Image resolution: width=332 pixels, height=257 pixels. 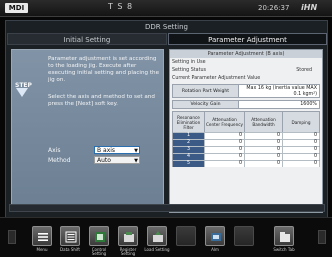 I want to click on switch-tab-button, so click(x=284, y=236).